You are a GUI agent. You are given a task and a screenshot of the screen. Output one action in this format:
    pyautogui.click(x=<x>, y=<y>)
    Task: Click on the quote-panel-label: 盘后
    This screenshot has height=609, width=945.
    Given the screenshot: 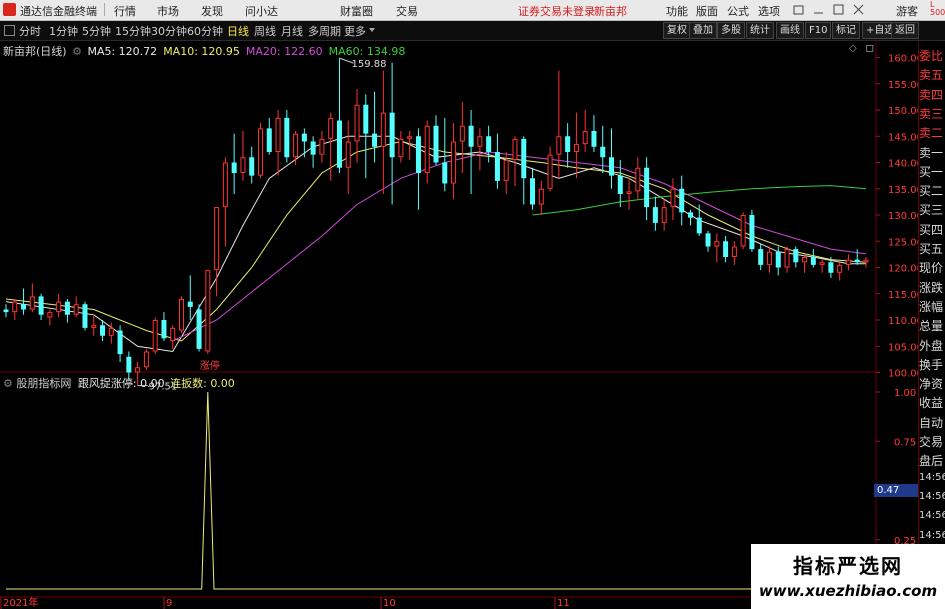 What is the action you would take?
    pyautogui.click(x=931, y=461)
    